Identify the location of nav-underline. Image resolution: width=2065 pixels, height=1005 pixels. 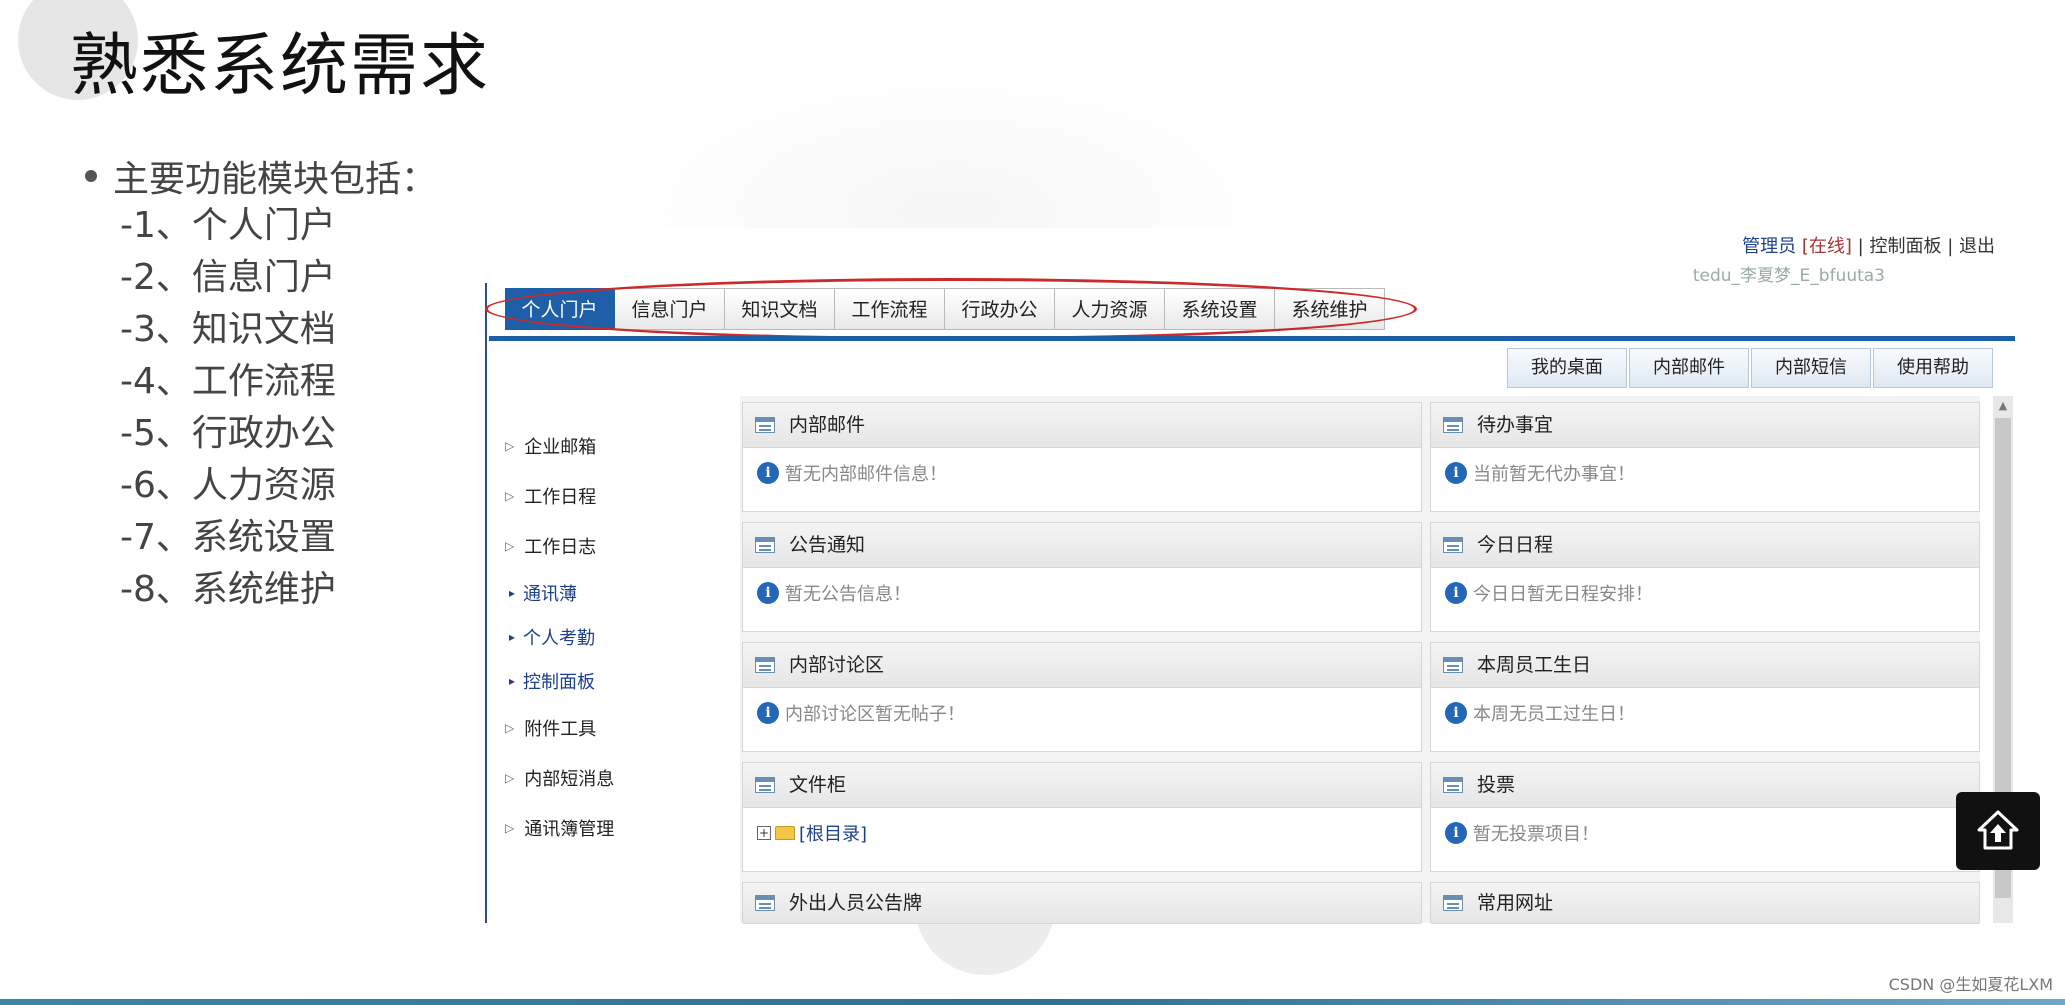
(1252, 338).